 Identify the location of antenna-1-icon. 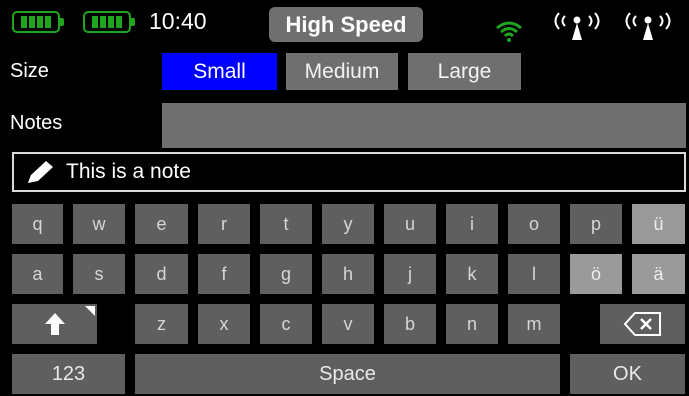
(577, 26).